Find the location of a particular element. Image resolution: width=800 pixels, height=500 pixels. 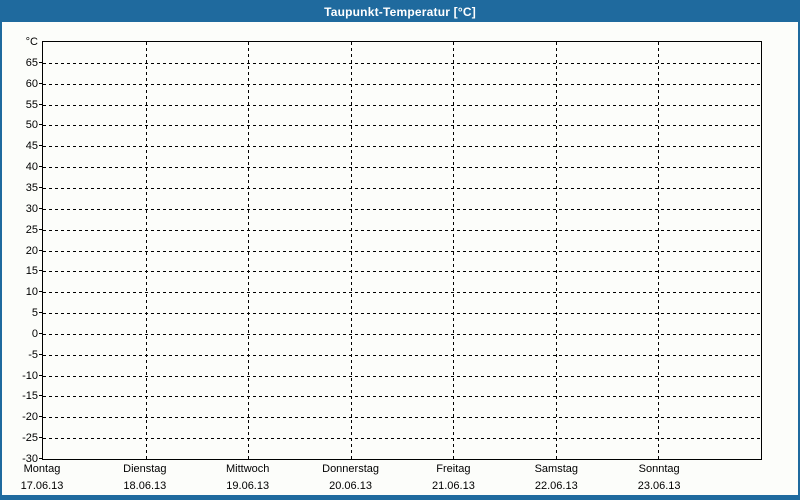

x-axis-day-name: Freitag is located at coordinates (453, 469).